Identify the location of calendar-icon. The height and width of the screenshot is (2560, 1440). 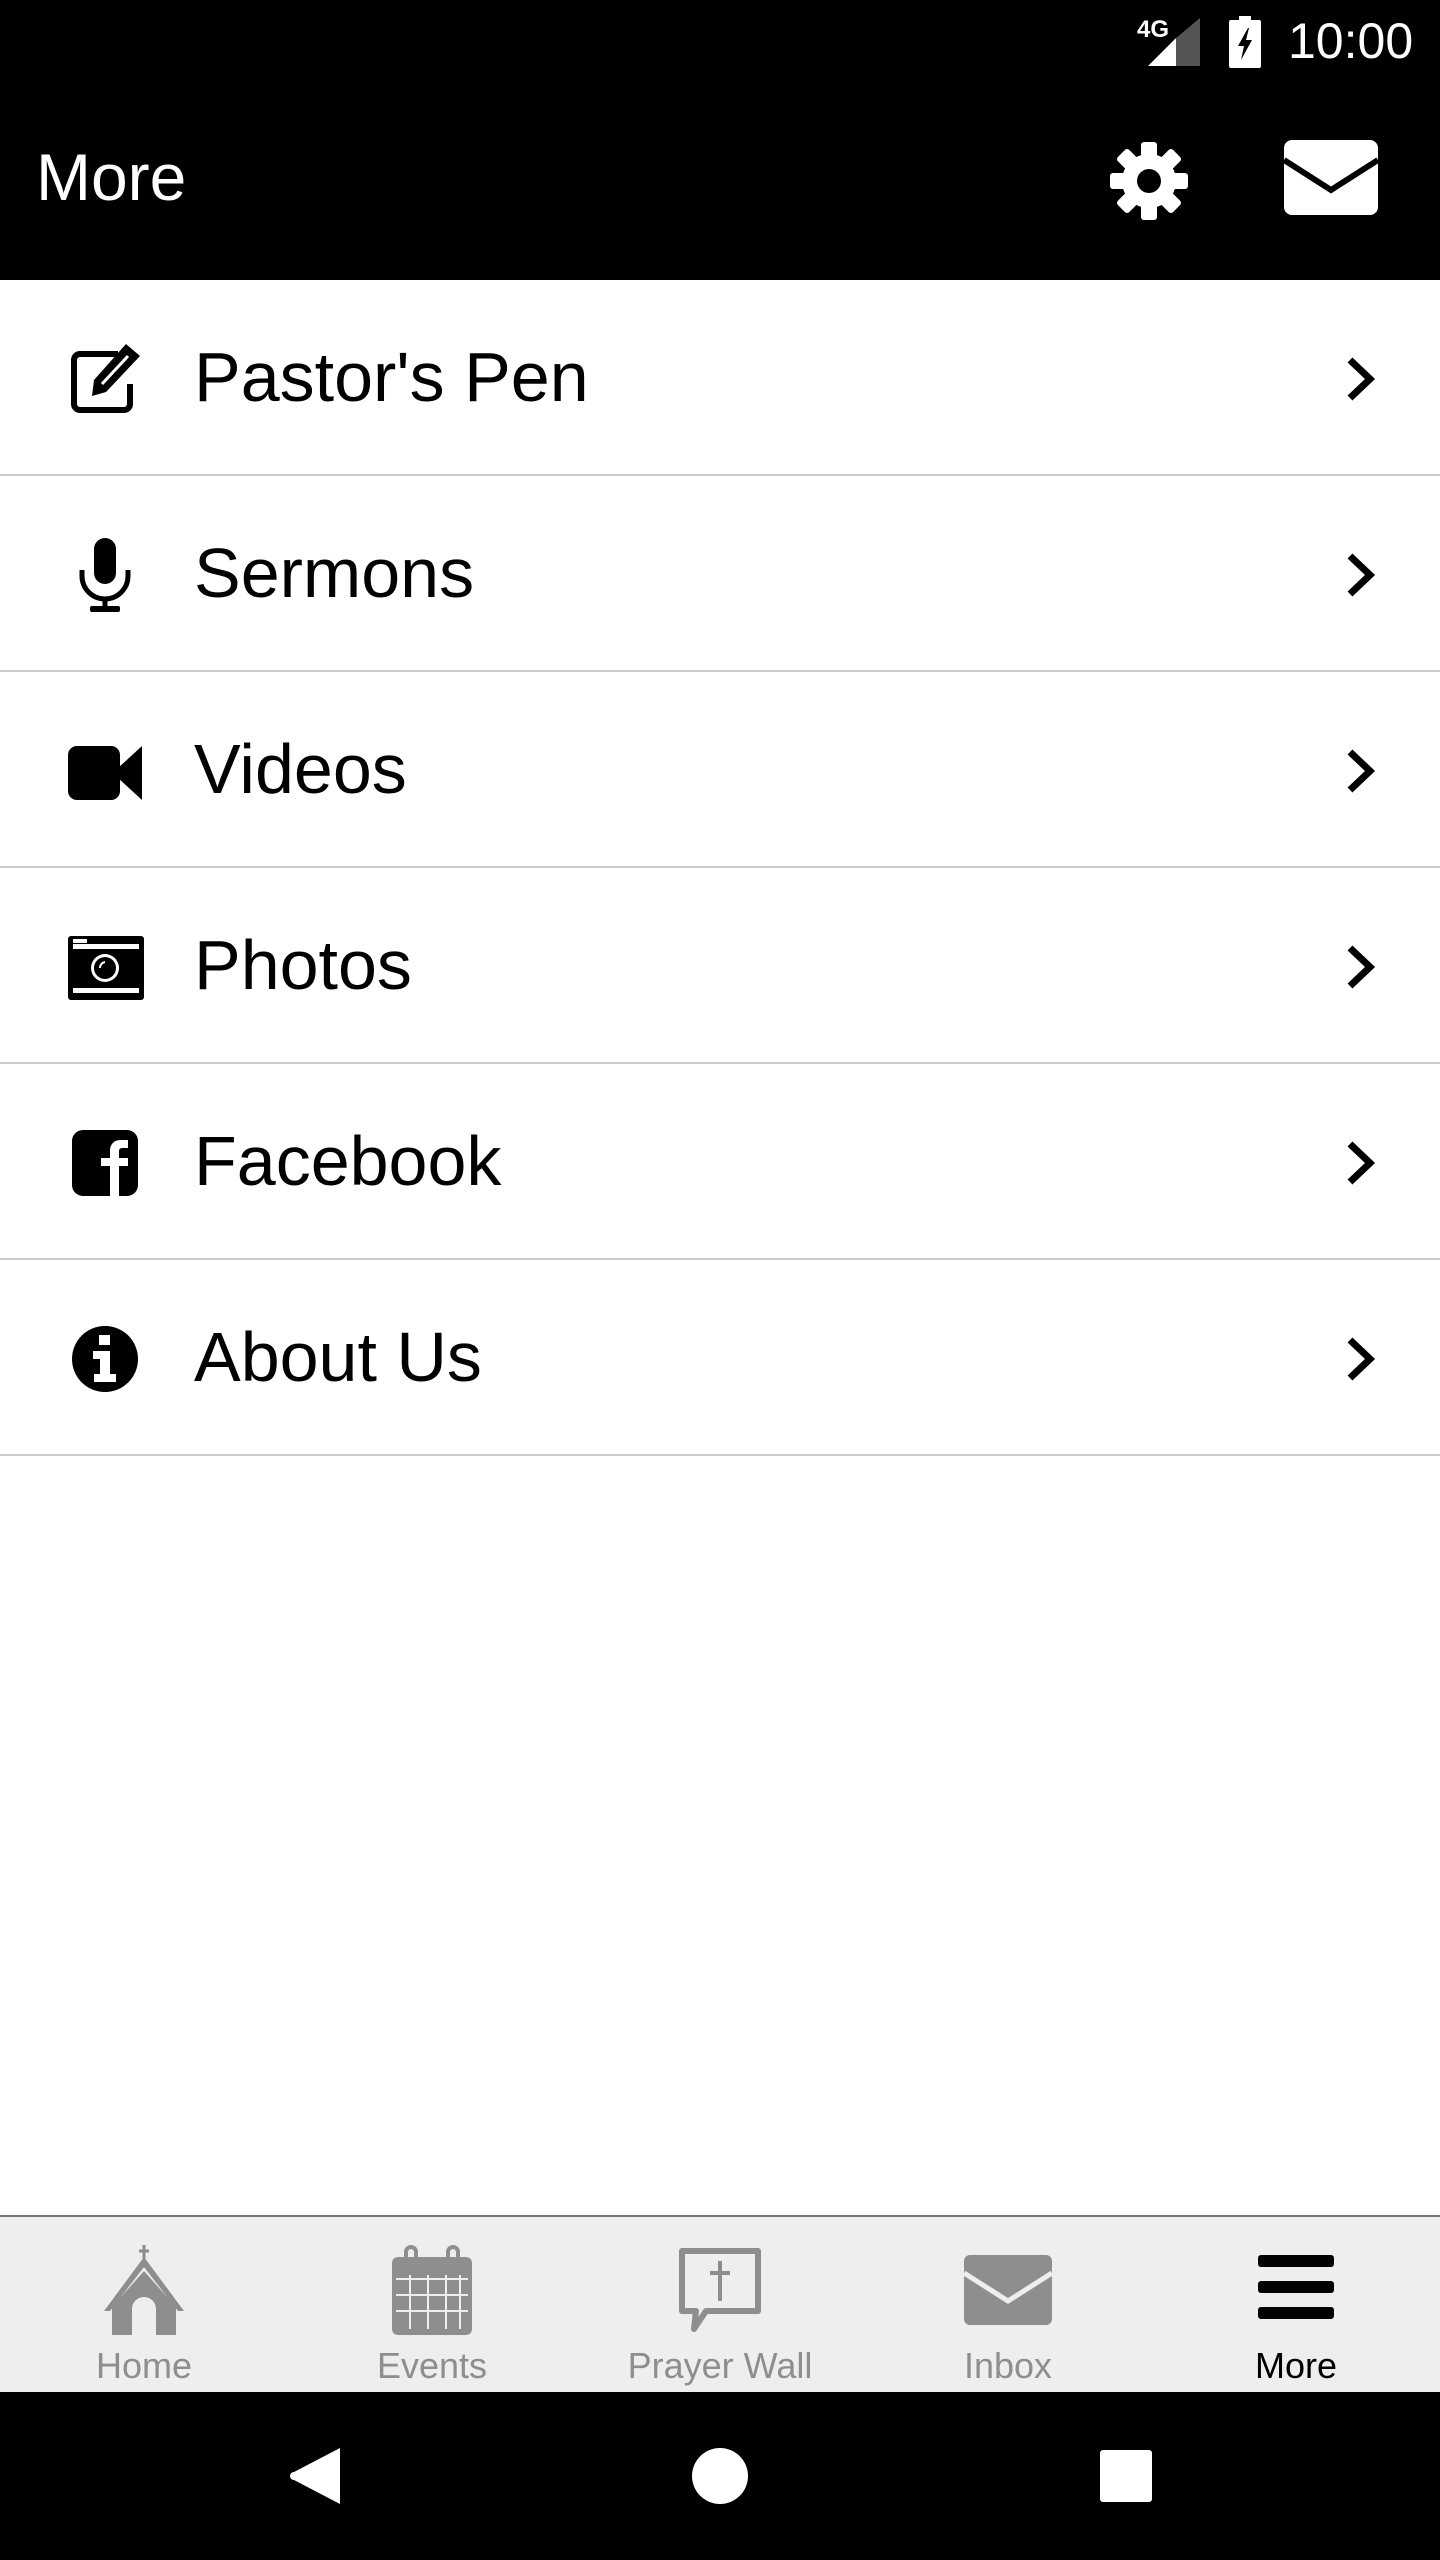
(432, 2290).